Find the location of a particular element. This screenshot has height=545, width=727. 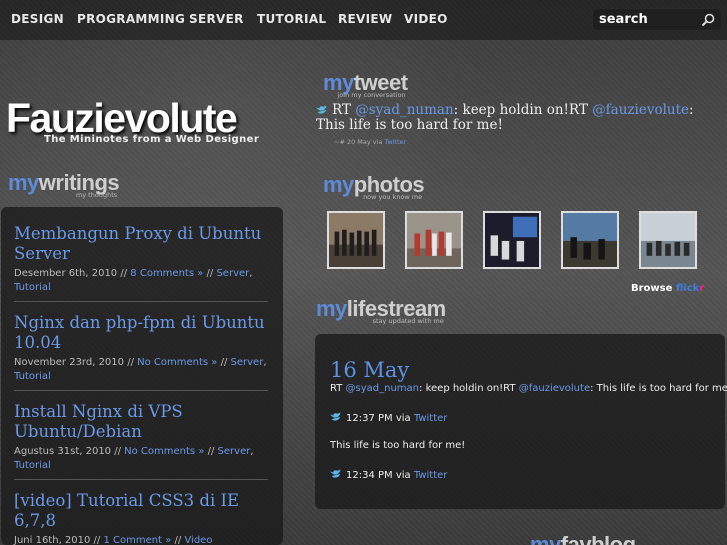

post-category-link: Video is located at coordinates (198, 540).